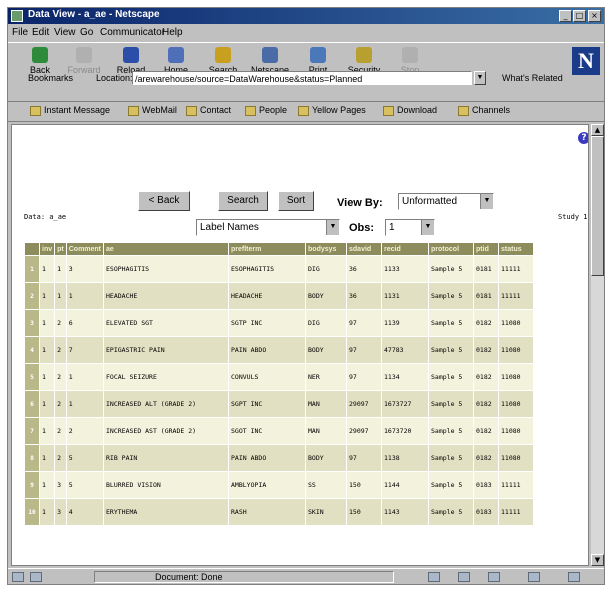 Image resolution: width=612 pixels, height=592 pixels. Describe the element at coordinates (65, 32) in the screenshot. I see `menu-view: View` at that location.